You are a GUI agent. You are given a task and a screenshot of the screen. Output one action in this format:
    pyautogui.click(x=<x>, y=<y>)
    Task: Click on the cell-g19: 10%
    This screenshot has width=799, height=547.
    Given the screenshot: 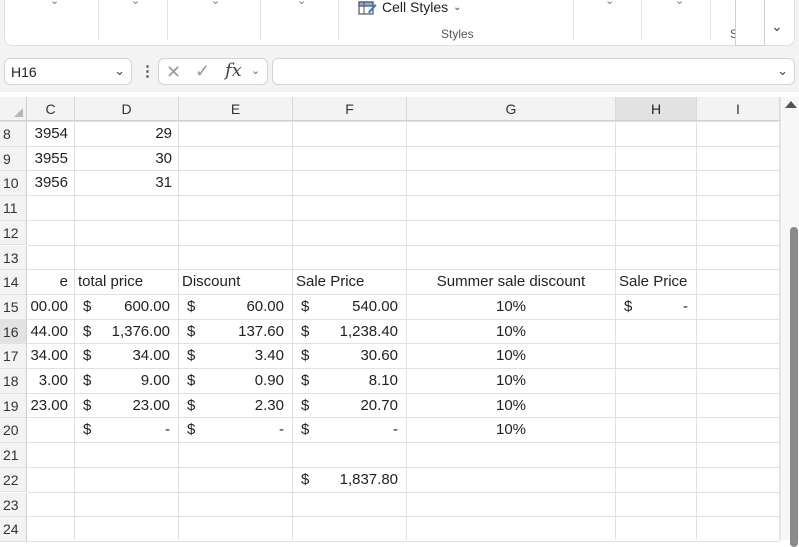 What is the action you would take?
    pyautogui.click(x=511, y=406)
    